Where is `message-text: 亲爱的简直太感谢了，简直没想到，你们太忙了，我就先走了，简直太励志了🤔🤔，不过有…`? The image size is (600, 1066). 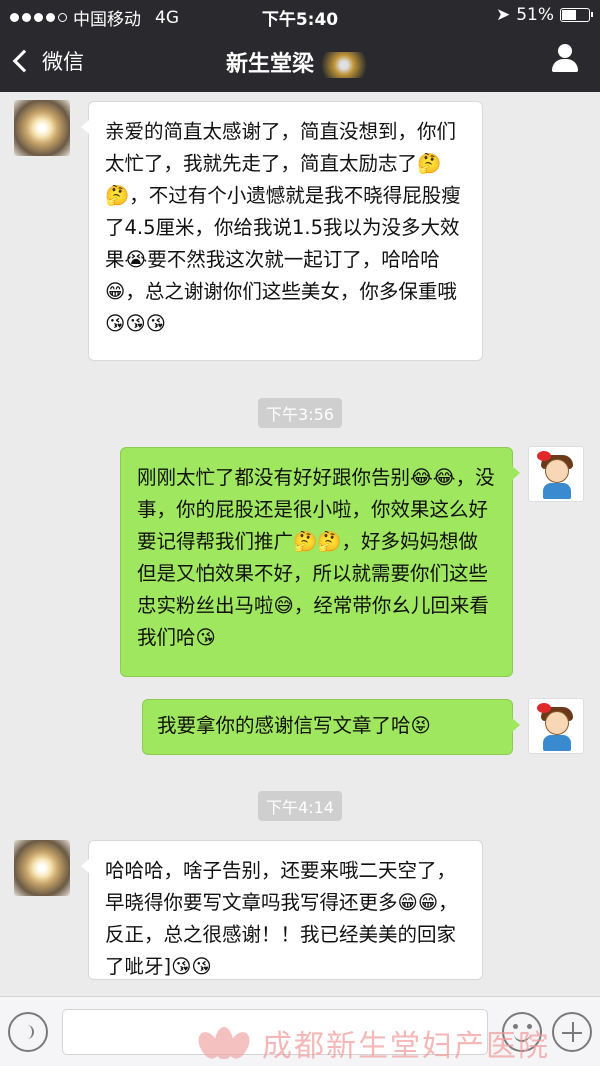
message-text: 亲爱的简直太感谢了，简直没想到，你们太忙了，我就先走了，简直太励志了🤔🤔，不过有… is located at coordinates (283, 227).